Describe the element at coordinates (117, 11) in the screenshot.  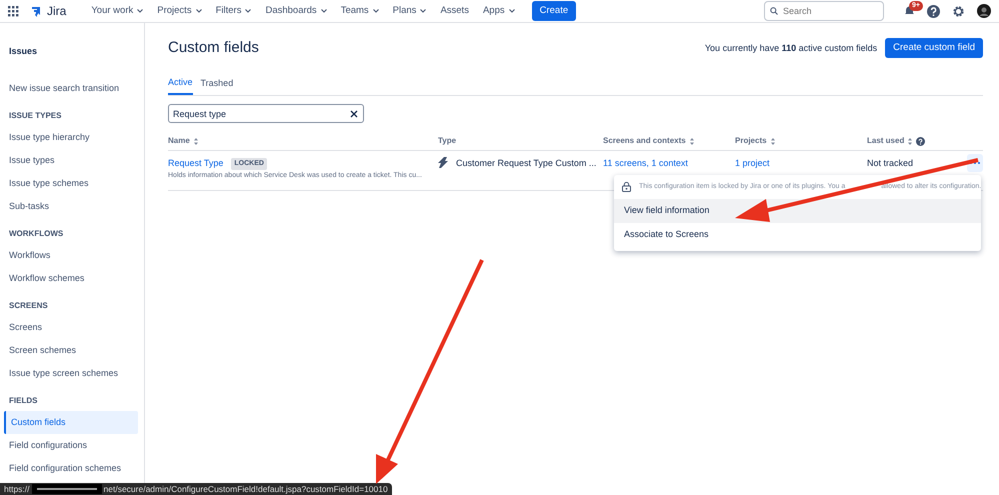
I see `nav-menu: Your work` at that location.